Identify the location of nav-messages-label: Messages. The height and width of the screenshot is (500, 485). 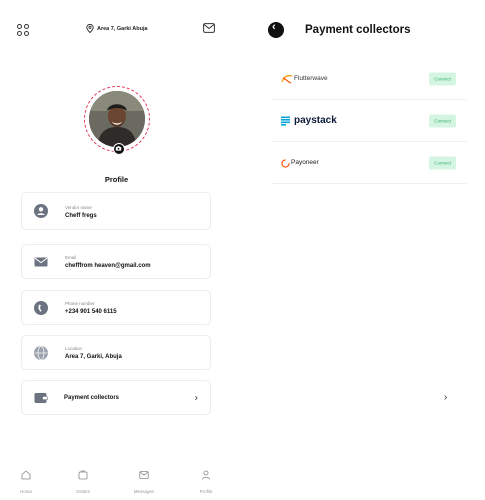
(144, 491).